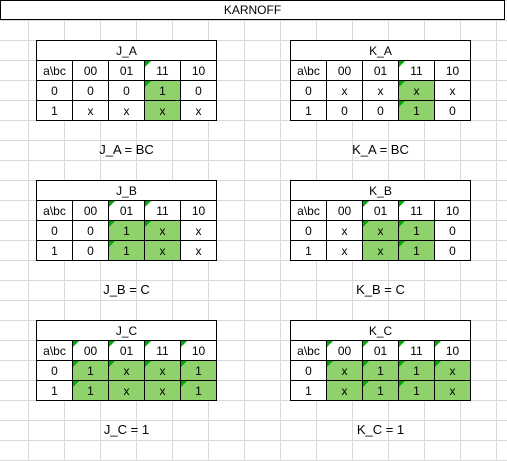  Describe the element at coordinates (380, 149) in the screenshot. I see `equation-k-a: K_A = BC` at that location.